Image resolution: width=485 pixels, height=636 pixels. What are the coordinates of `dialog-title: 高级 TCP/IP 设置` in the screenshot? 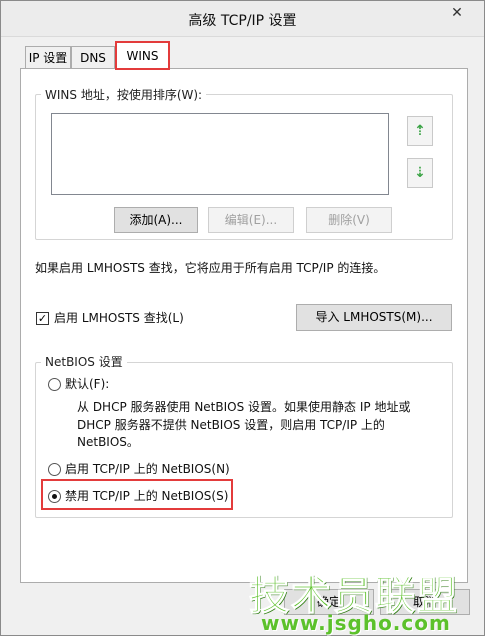 It's located at (242, 21).